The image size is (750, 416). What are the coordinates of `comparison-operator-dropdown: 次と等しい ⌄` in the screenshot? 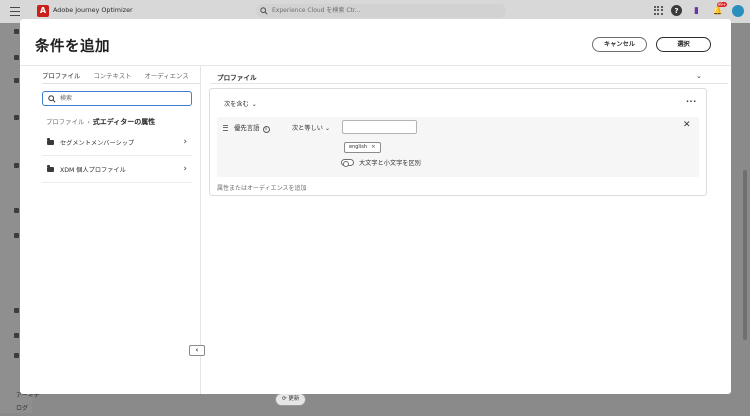 It's located at (311, 127).